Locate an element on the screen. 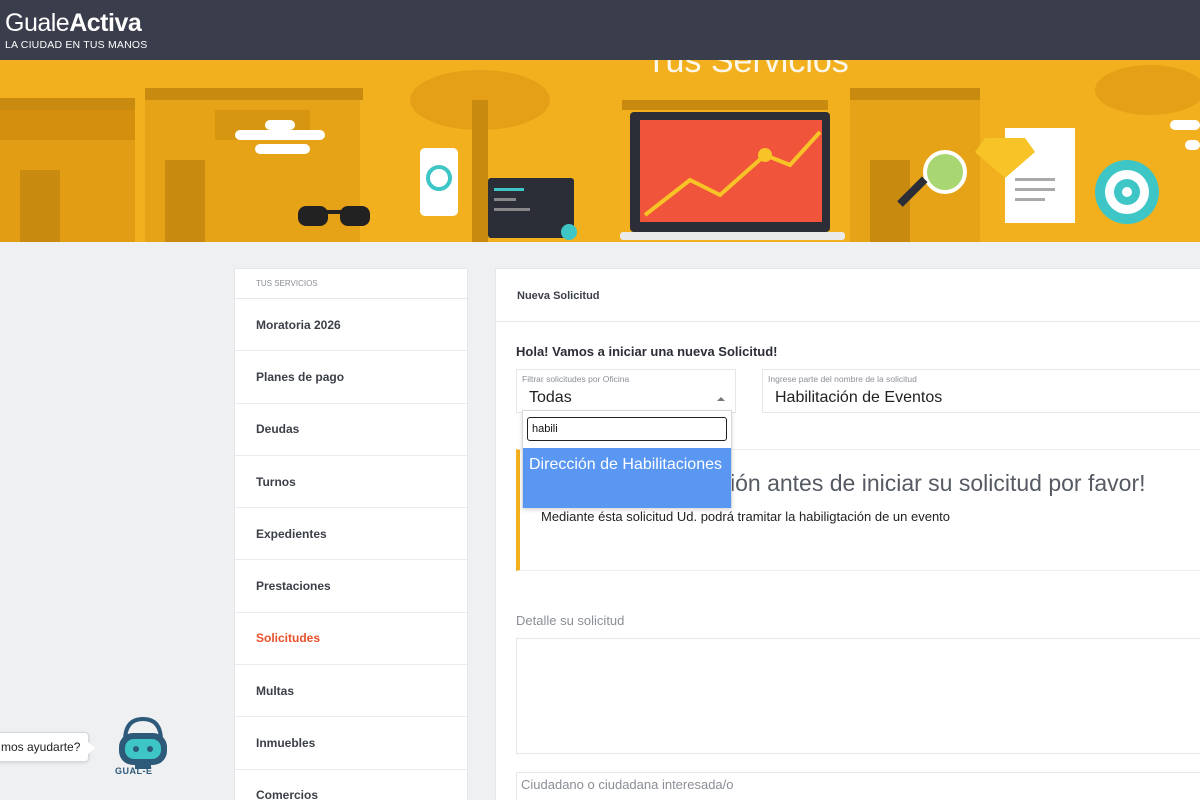  office-filter-value: Todas is located at coordinates (550, 397).